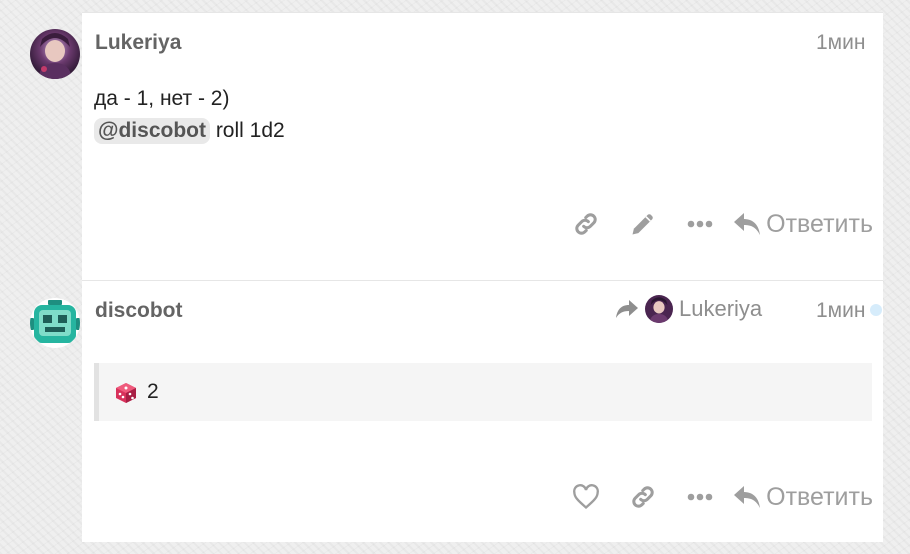  I want to click on reply-to-avatar, so click(659, 309).